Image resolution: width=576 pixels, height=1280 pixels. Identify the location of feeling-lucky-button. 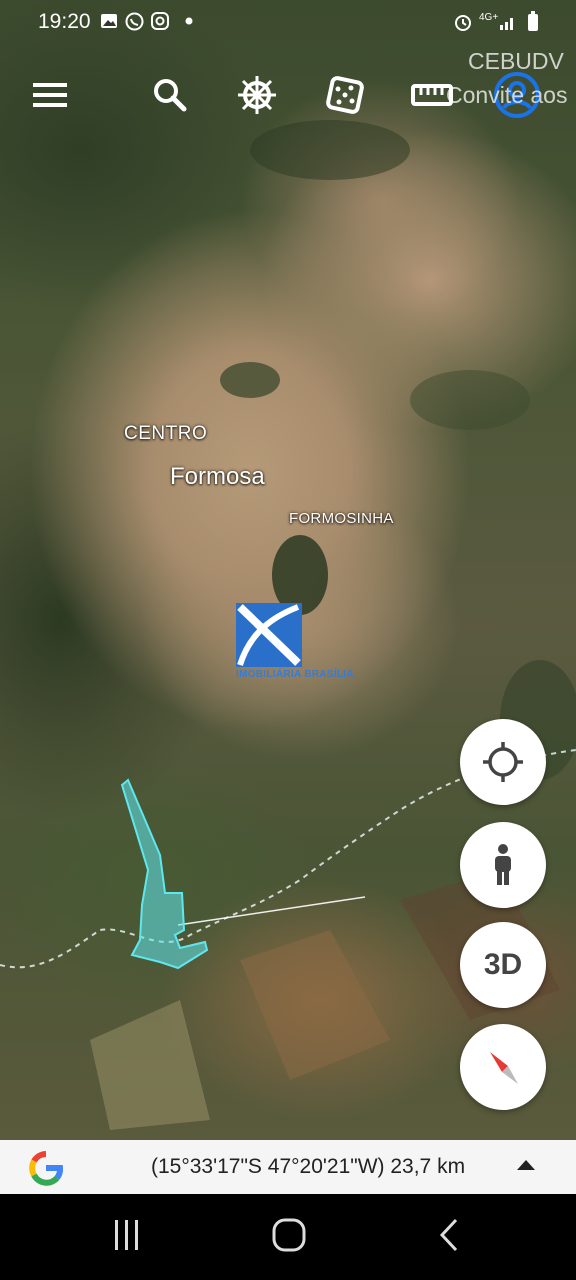
(345, 95).